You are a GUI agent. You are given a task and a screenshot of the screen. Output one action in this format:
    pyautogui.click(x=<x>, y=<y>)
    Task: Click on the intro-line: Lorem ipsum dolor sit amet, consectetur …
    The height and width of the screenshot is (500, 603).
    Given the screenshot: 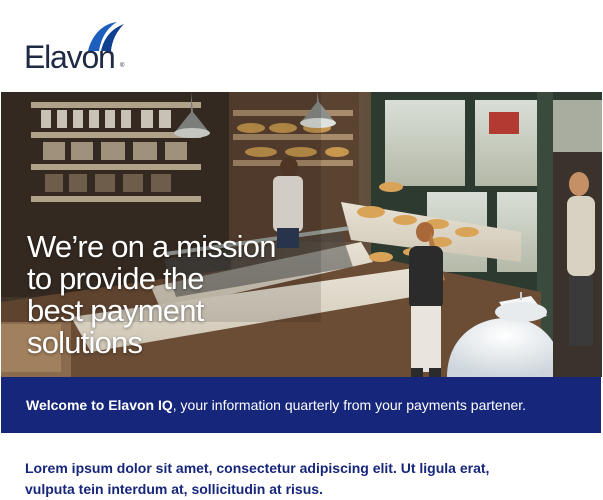 What is the action you would take?
    pyautogui.click(x=257, y=468)
    